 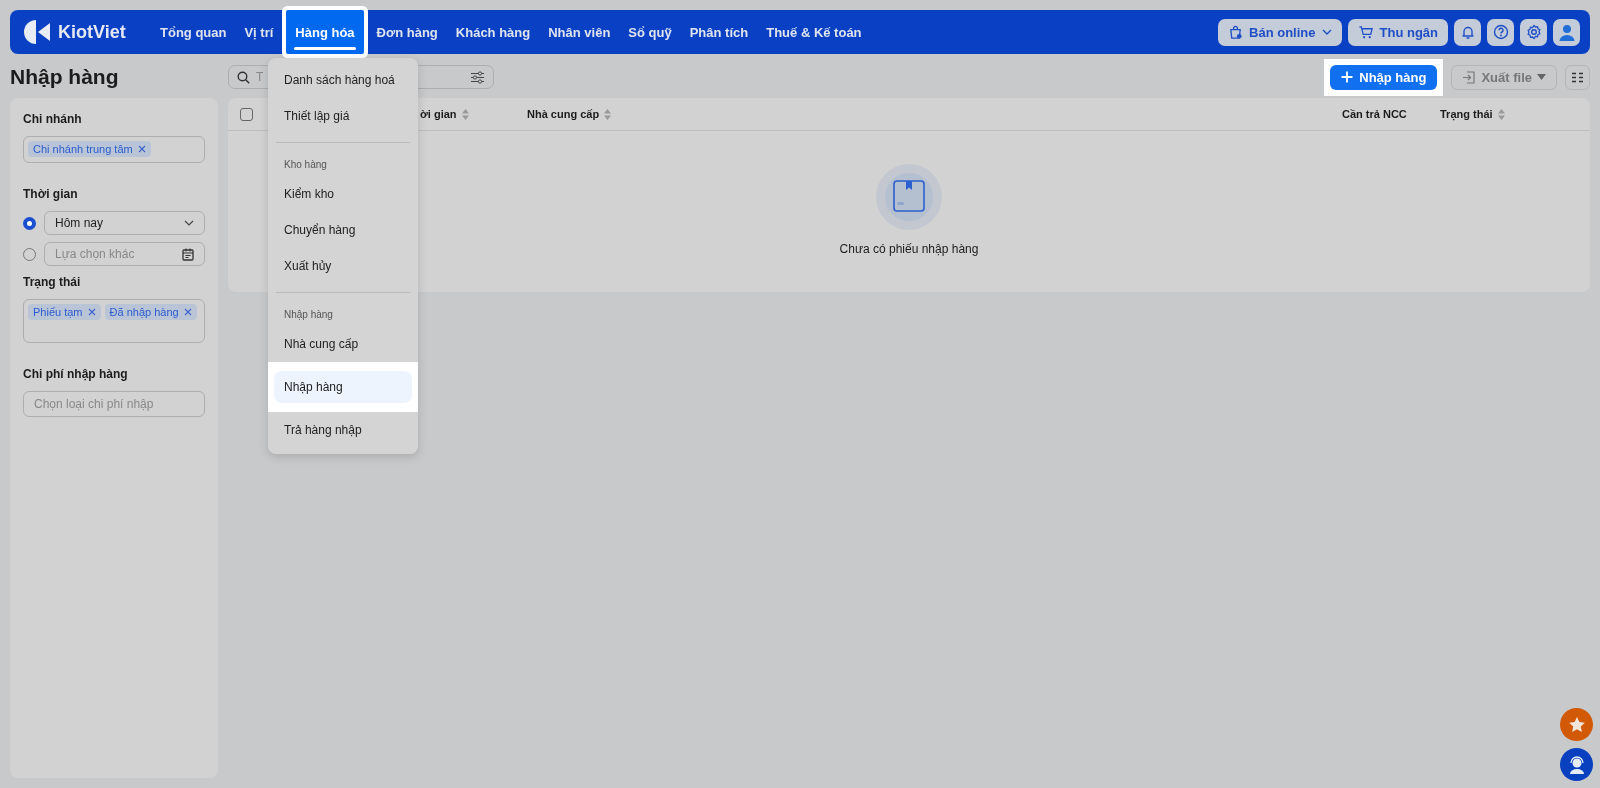 What do you see at coordinates (65, 77) in the screenshot?
I see `page-title: Nhập hàng` at bounding box center [65, 77].